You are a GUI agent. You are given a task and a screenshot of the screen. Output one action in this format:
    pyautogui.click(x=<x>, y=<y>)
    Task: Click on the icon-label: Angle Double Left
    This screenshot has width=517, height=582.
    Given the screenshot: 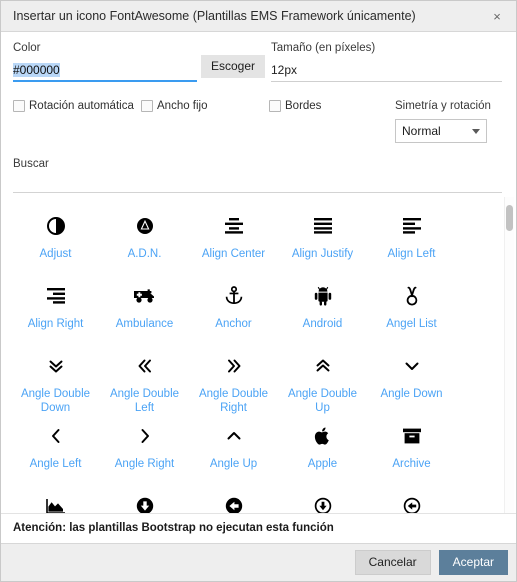 What is the action you would take?
    pyautogui.click(x=144, y=401)
    